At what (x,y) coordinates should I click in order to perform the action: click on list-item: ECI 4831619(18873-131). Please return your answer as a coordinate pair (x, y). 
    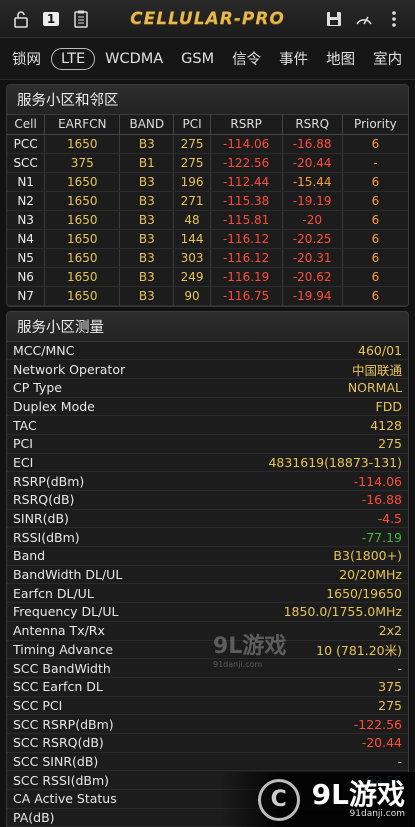
    Looking at the image, I should click on (207, 463).